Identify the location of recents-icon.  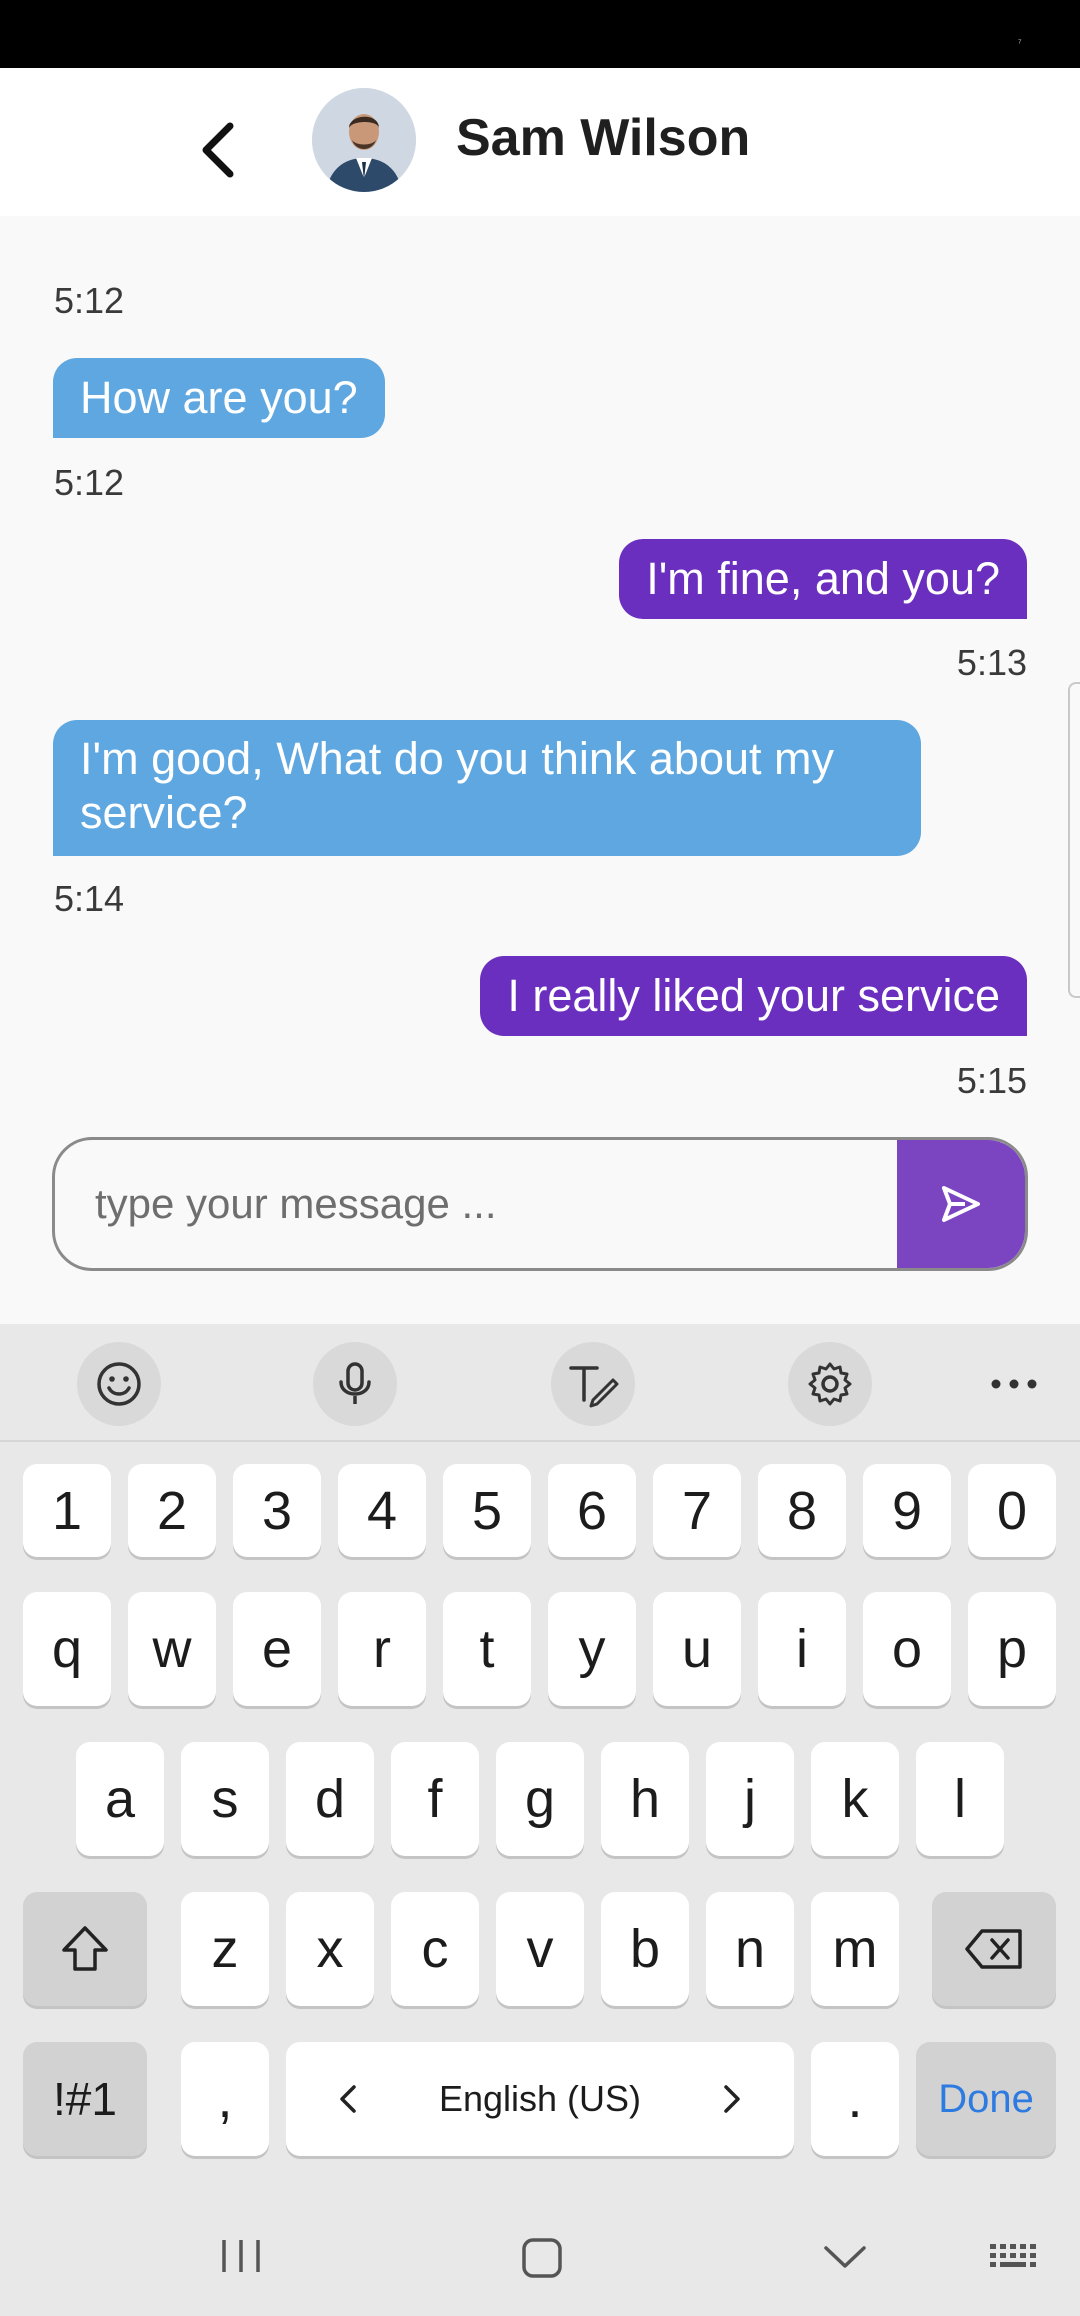
(241, 2256).